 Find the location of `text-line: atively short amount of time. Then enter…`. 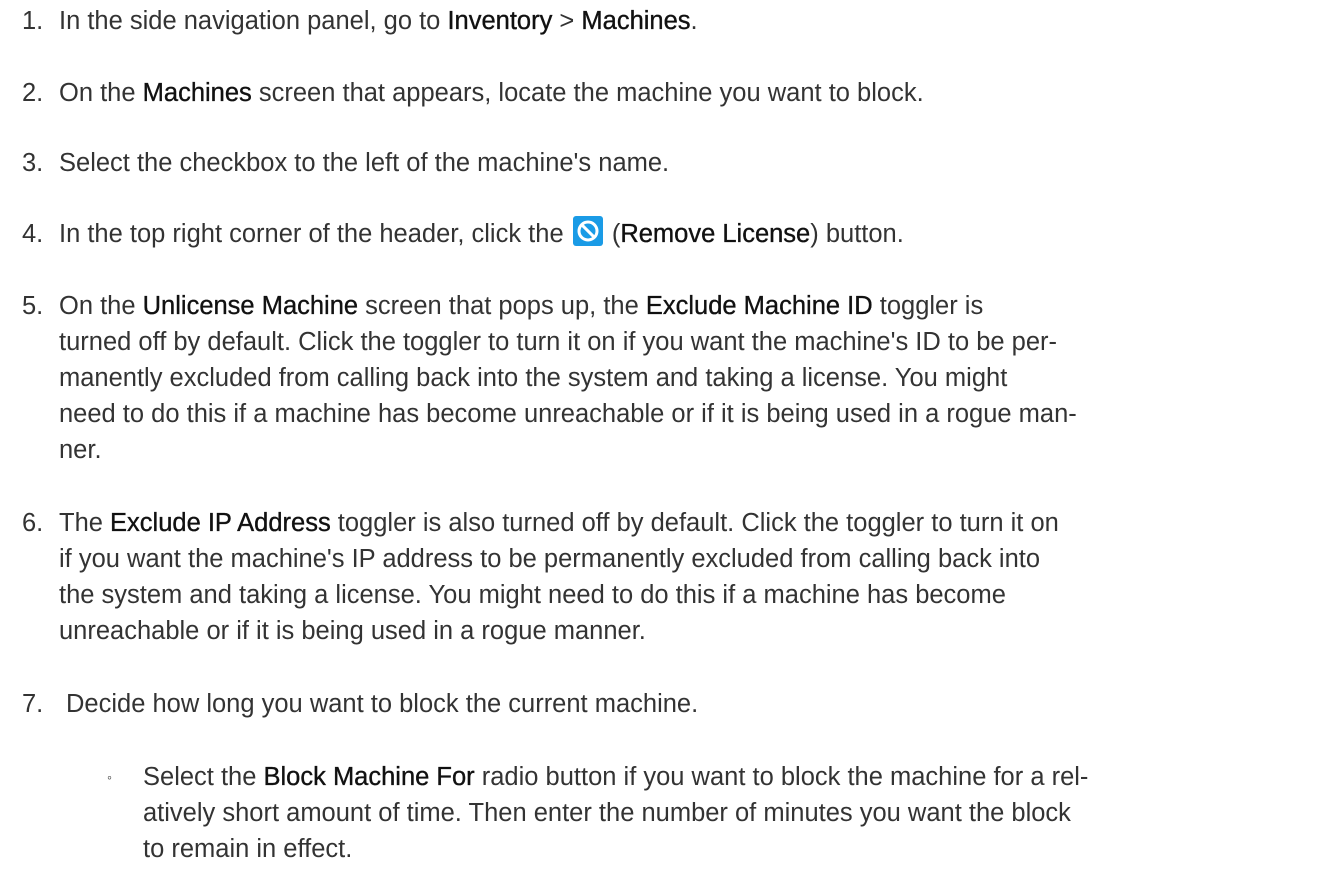

text-line: atively short amount of time. Then enter… is located at coordinates (607, 813).